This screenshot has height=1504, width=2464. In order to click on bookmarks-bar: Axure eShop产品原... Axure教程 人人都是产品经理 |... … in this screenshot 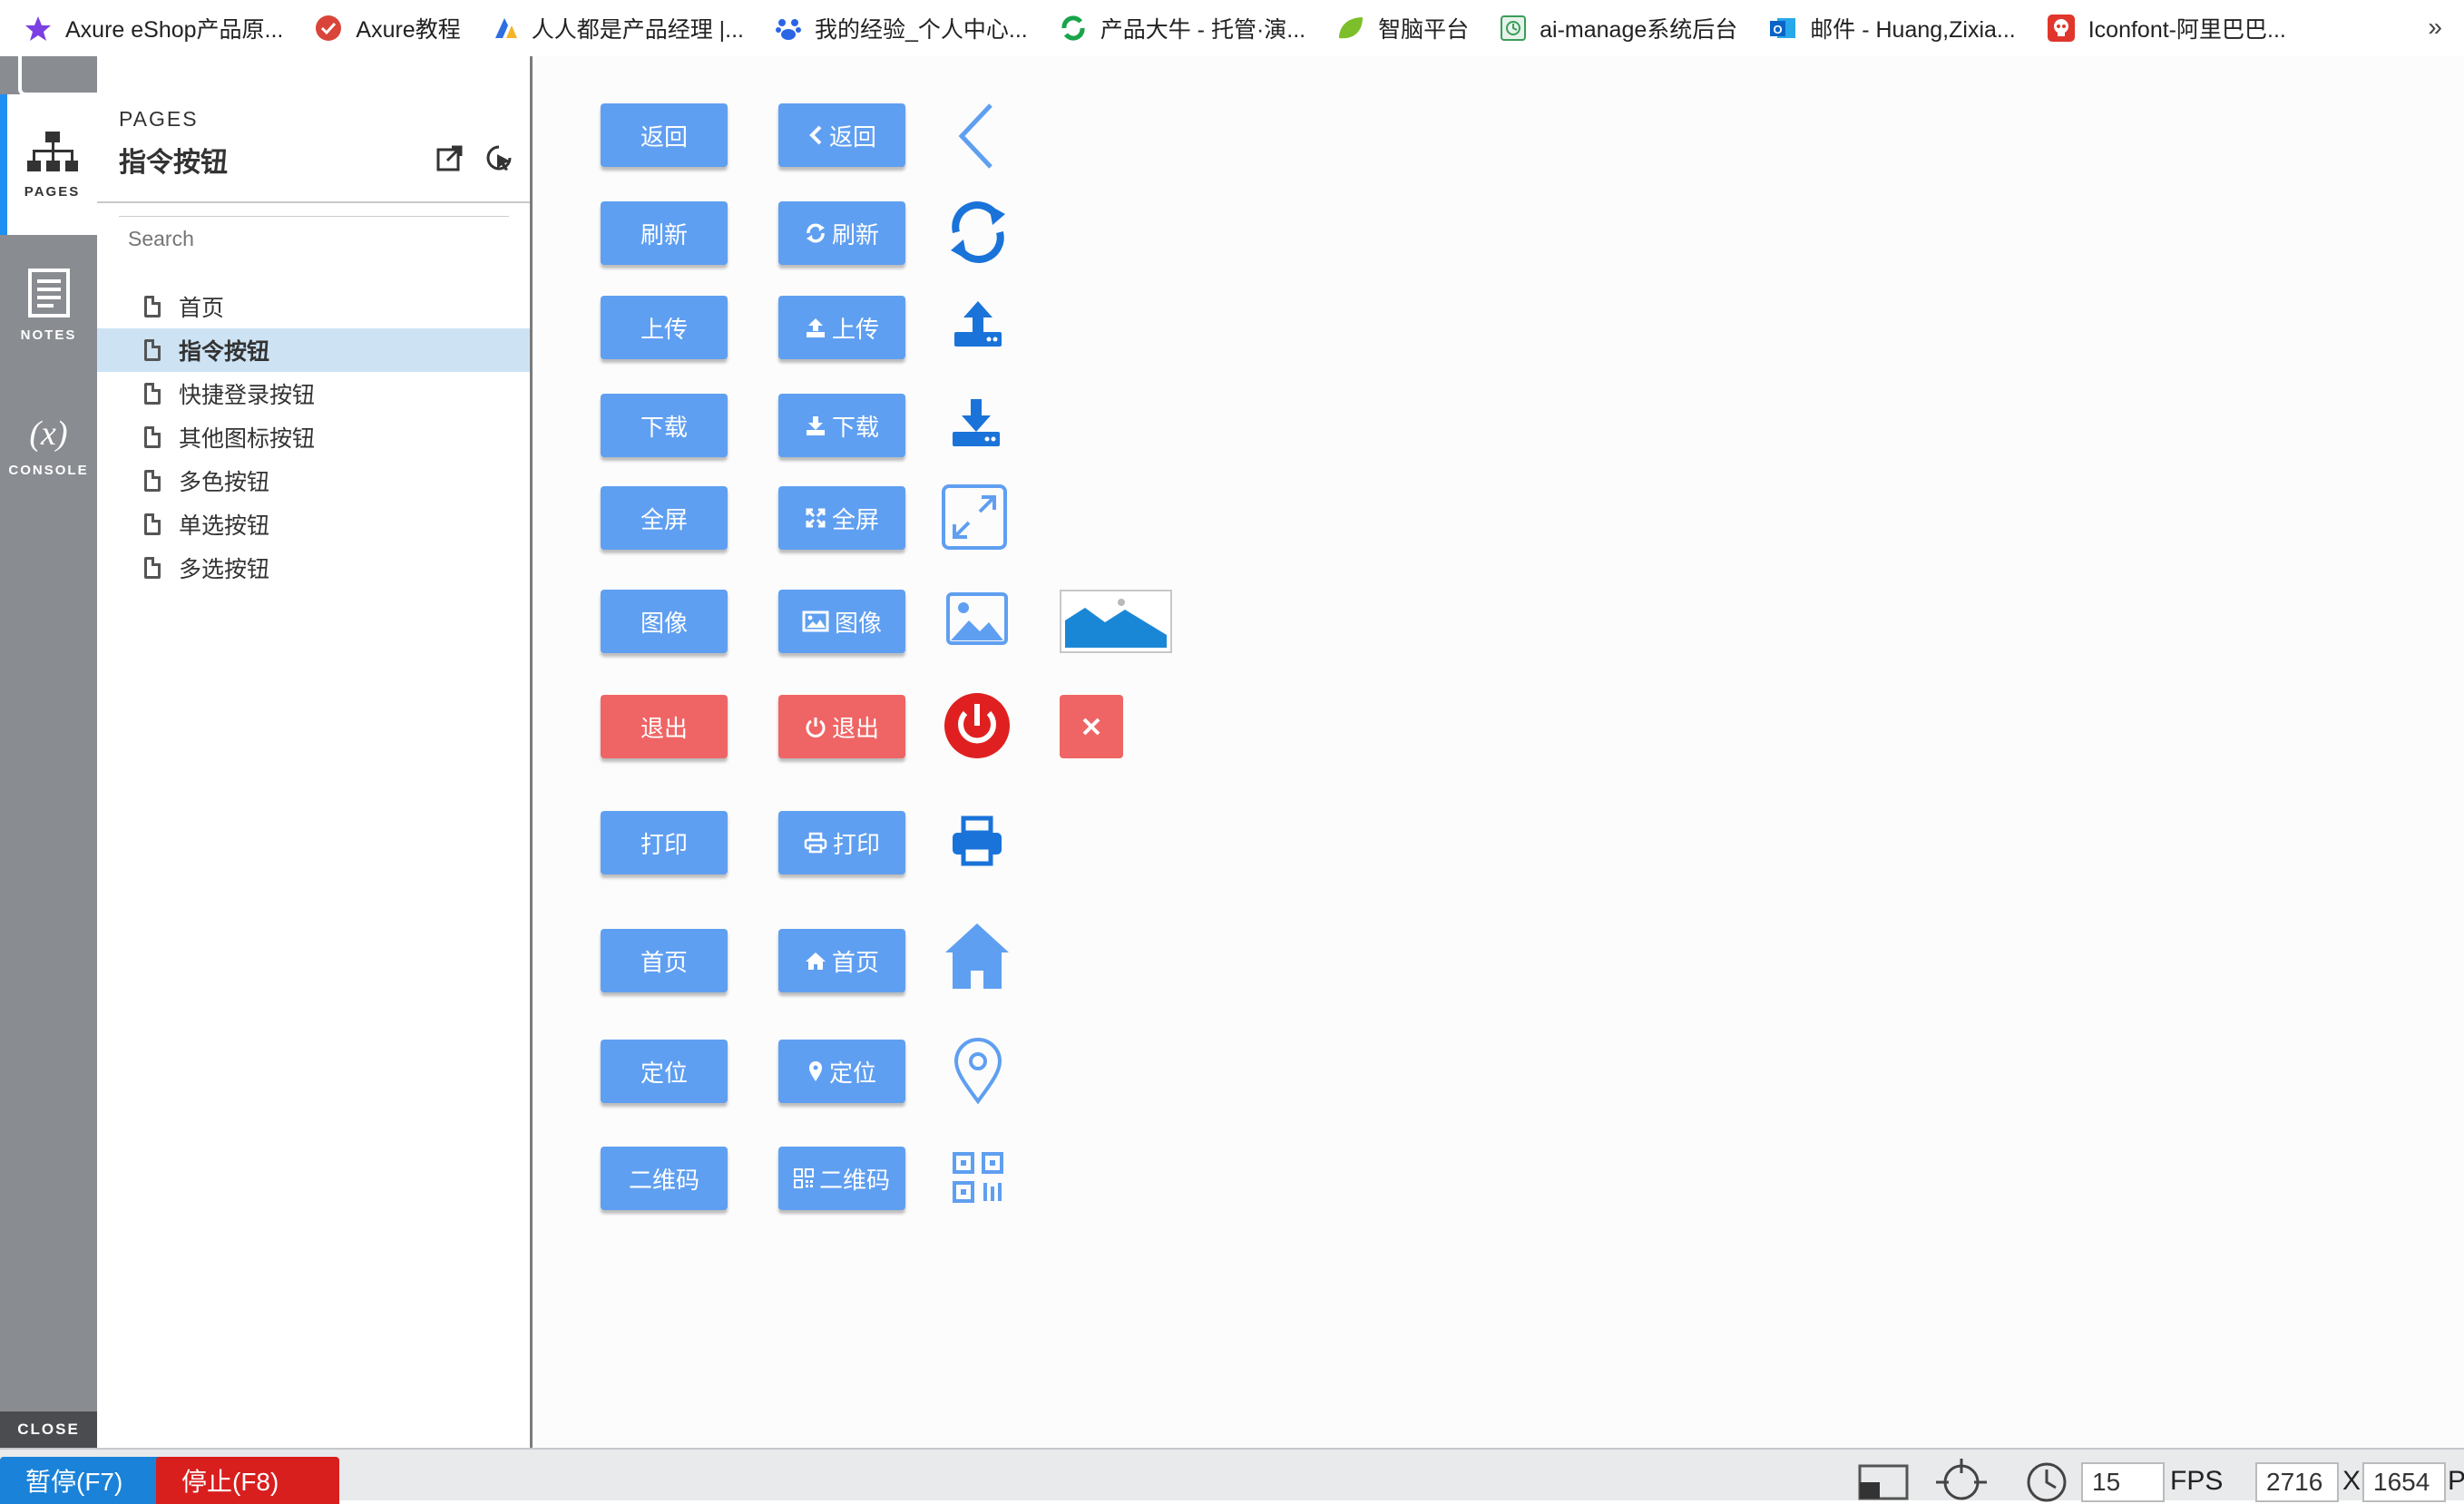, I will do `click(1232, 28)`.